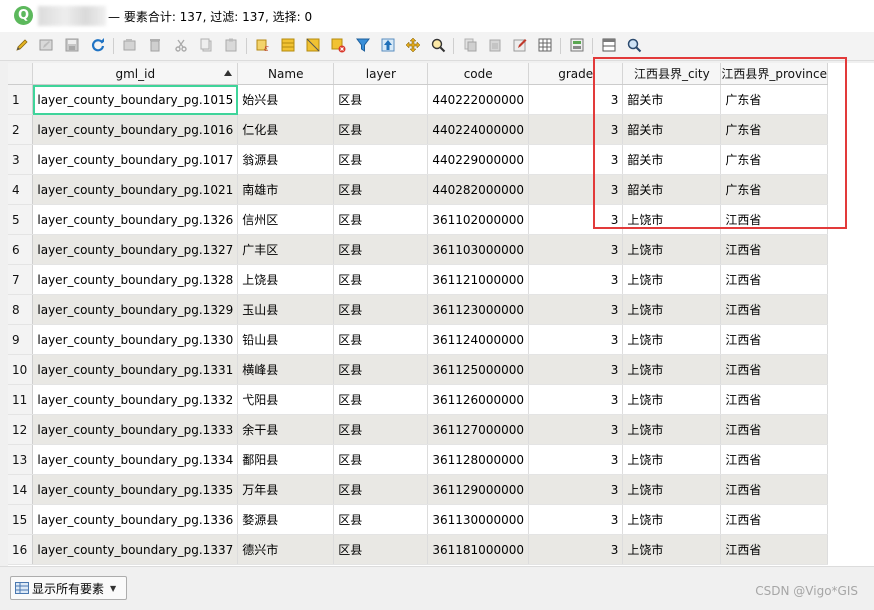 The width and height of the screenshot is (874, 610). I want to click on cell-gml-id: layer_county_boundary_pg.1332, so click(135, 399).